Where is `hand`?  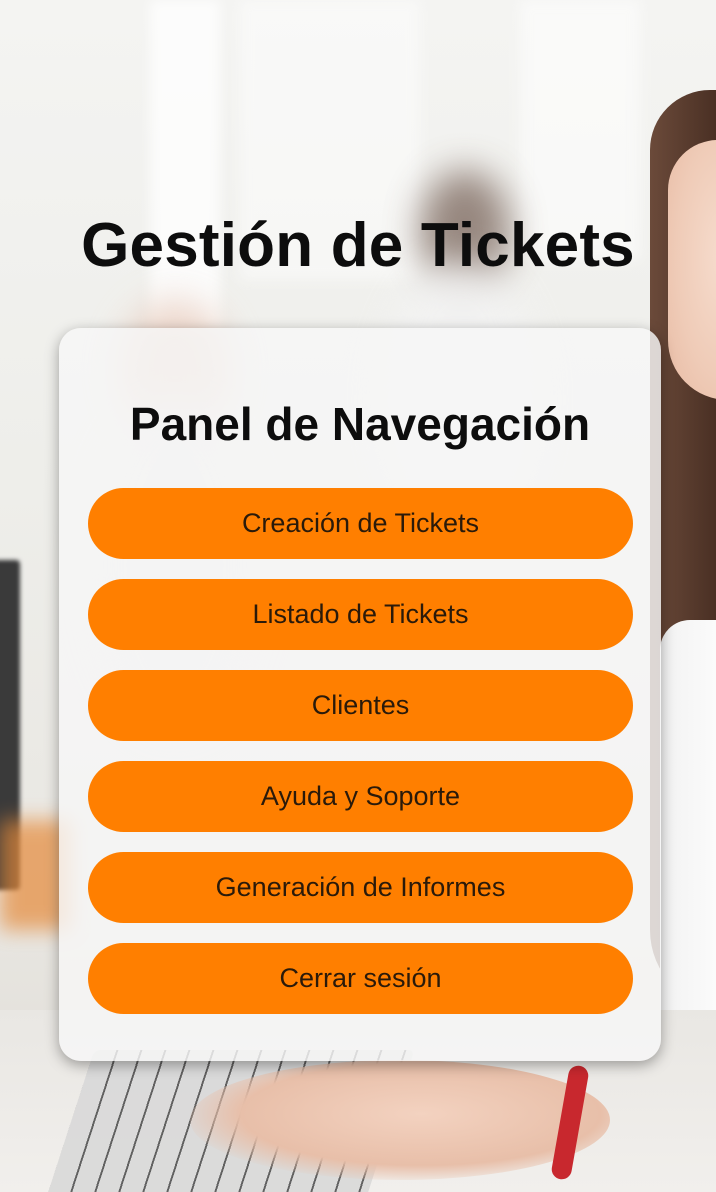 hand is located at coordinates (400, 1120).